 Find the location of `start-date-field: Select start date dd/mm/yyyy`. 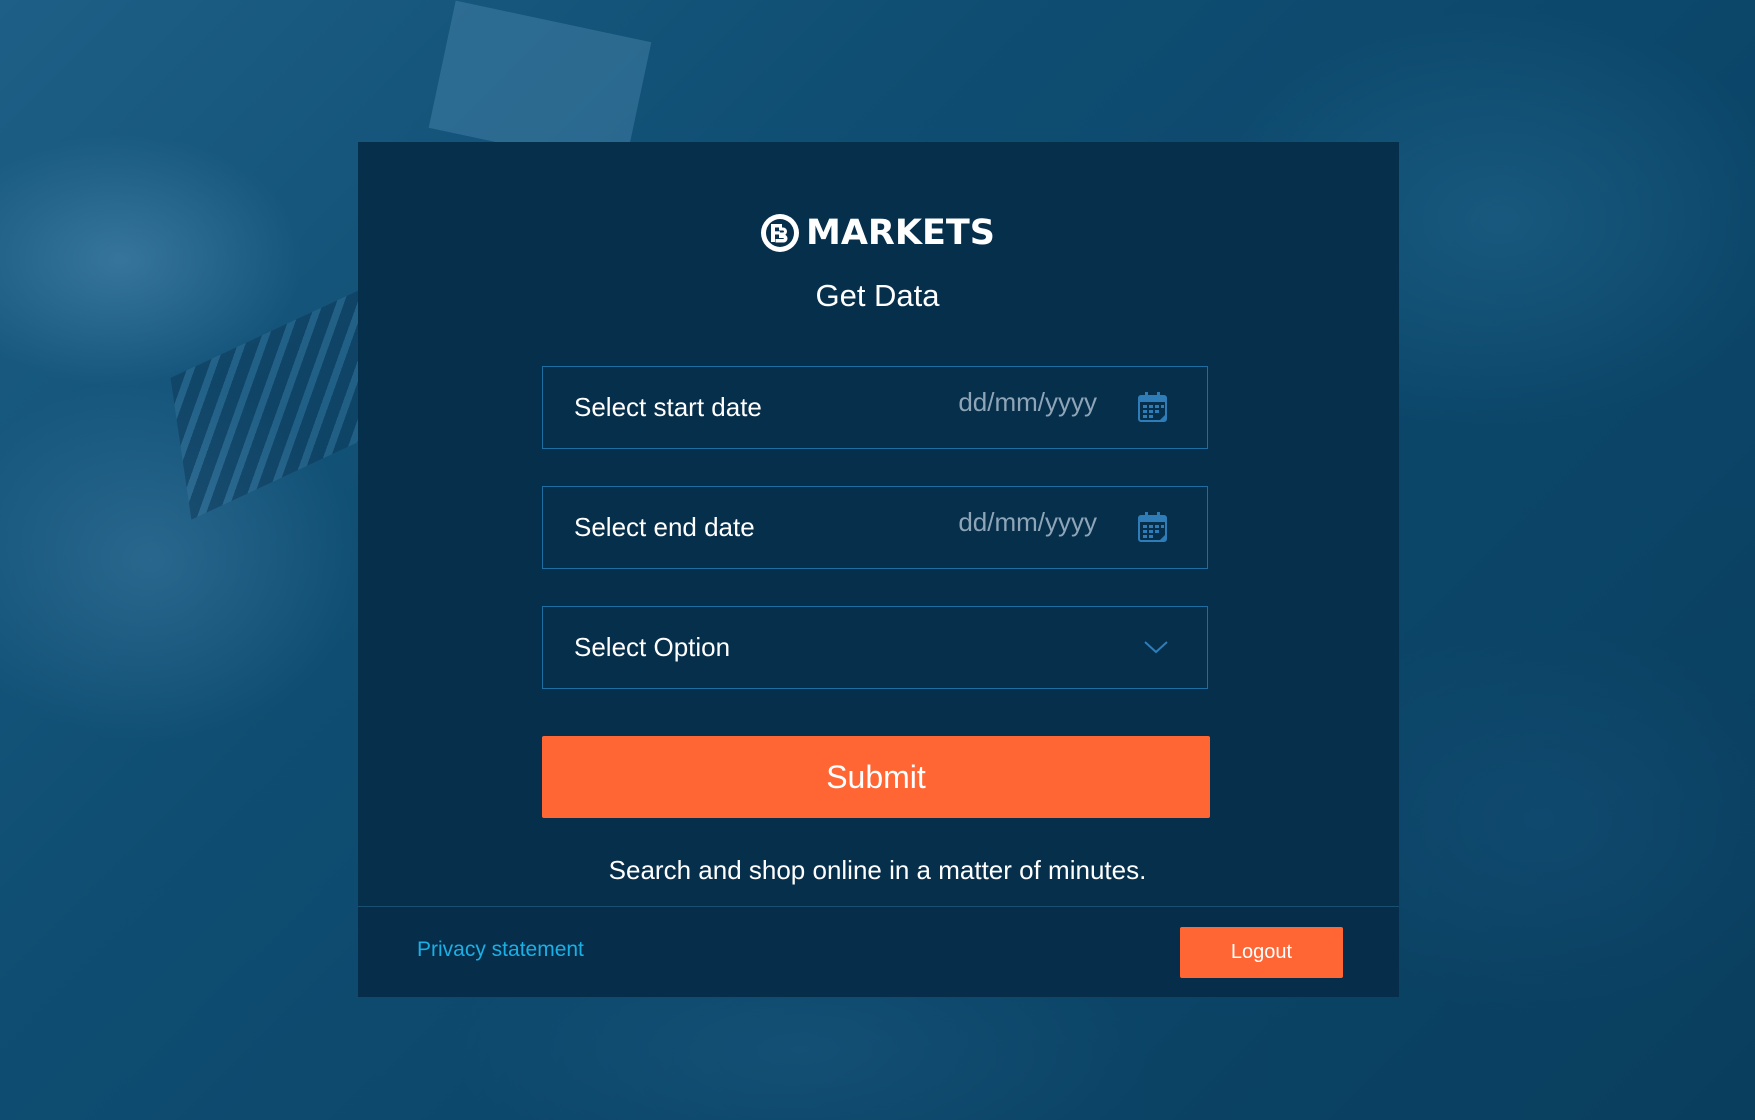

start-date-field: Select start date dd/mm/yyyy is located at coordinates (875, 407).